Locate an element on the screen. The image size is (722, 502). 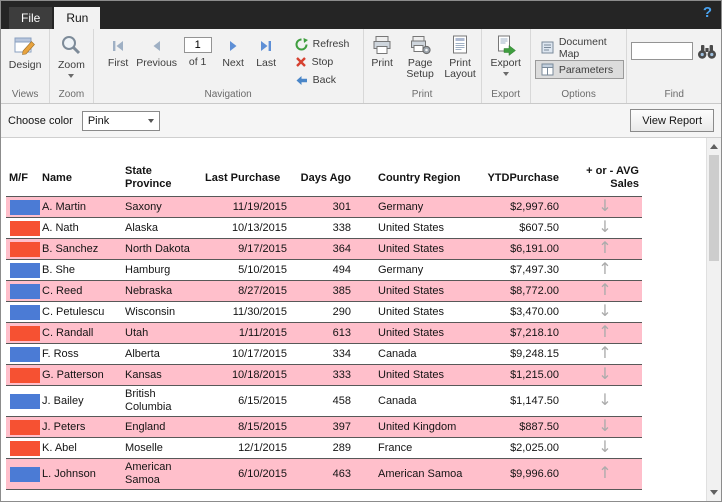
cell-name: C. Reed is located at coordinates (62, 290).